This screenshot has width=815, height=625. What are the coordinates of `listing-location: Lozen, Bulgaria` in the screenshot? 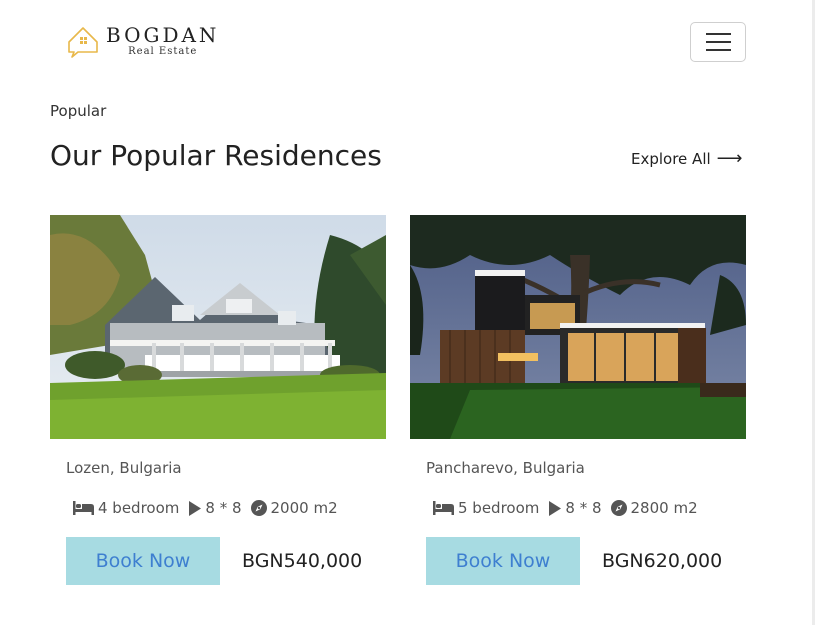 It's located at (124, 468).